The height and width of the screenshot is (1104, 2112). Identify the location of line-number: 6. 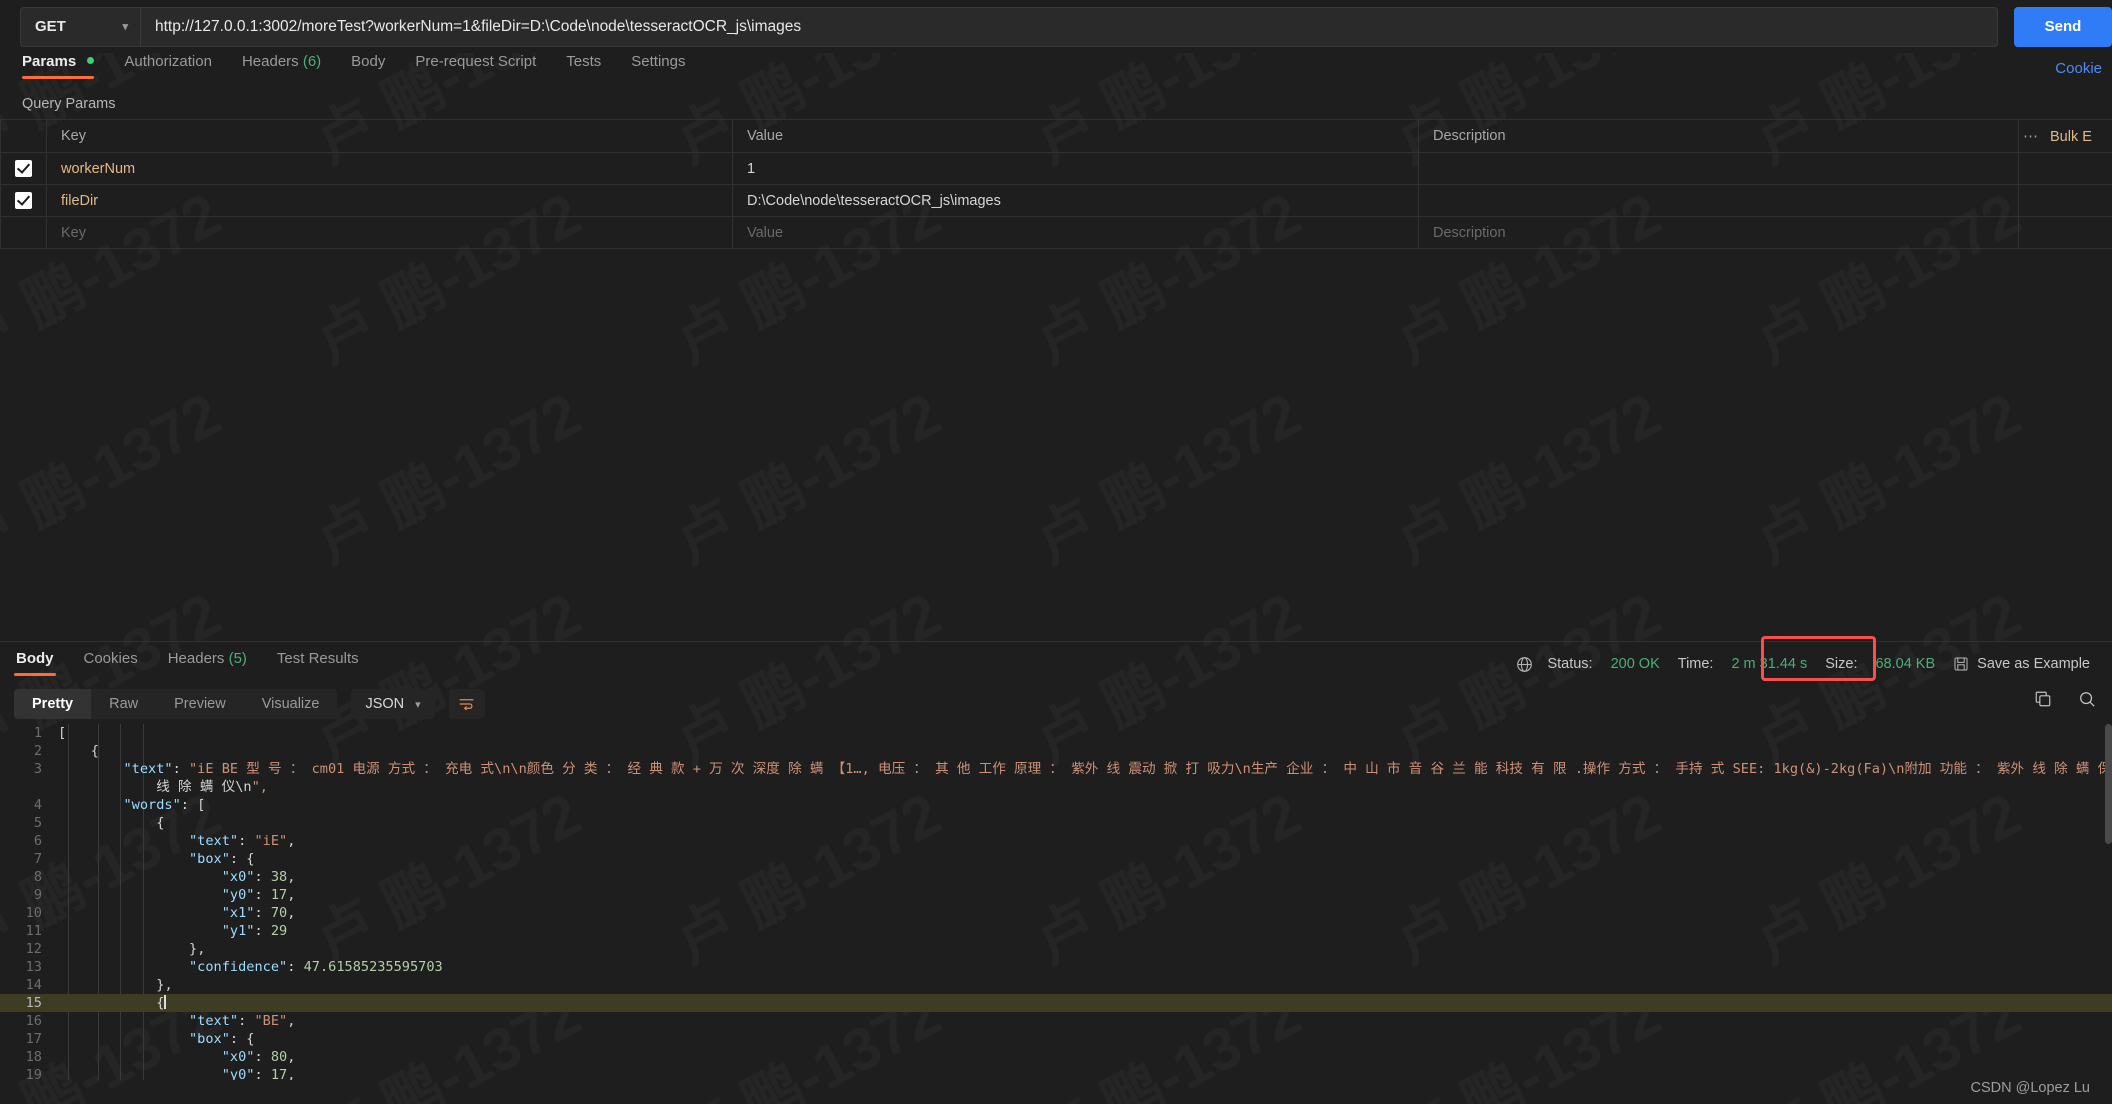
(37, 841).